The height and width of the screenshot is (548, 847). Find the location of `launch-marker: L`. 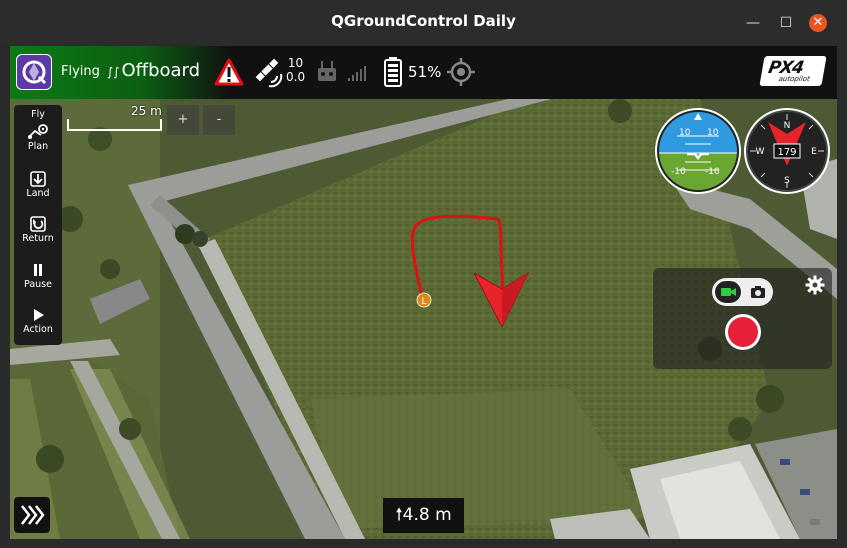

launch-marker: L is located at coordinates (424, 300).